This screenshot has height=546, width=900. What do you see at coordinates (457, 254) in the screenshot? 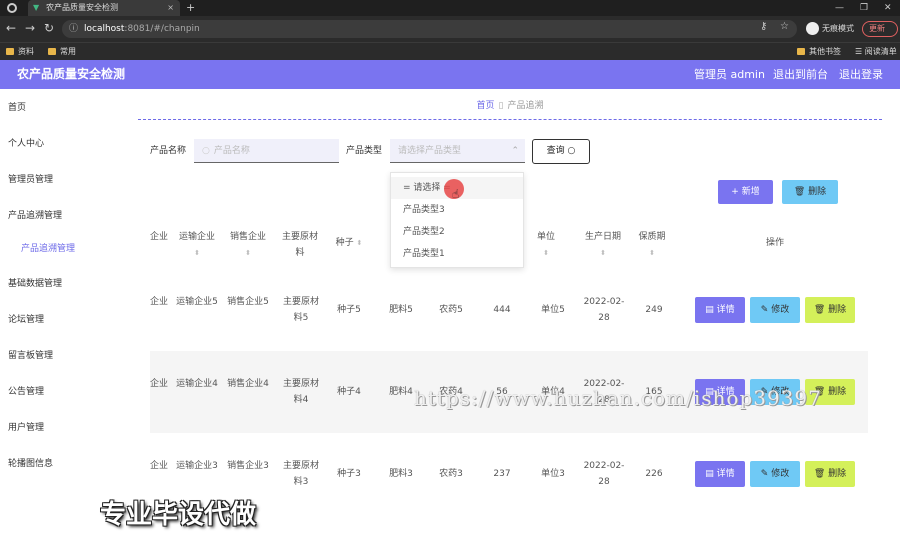
I see `dropdown-option: 产品类型1` at bounding box center [457, 254].